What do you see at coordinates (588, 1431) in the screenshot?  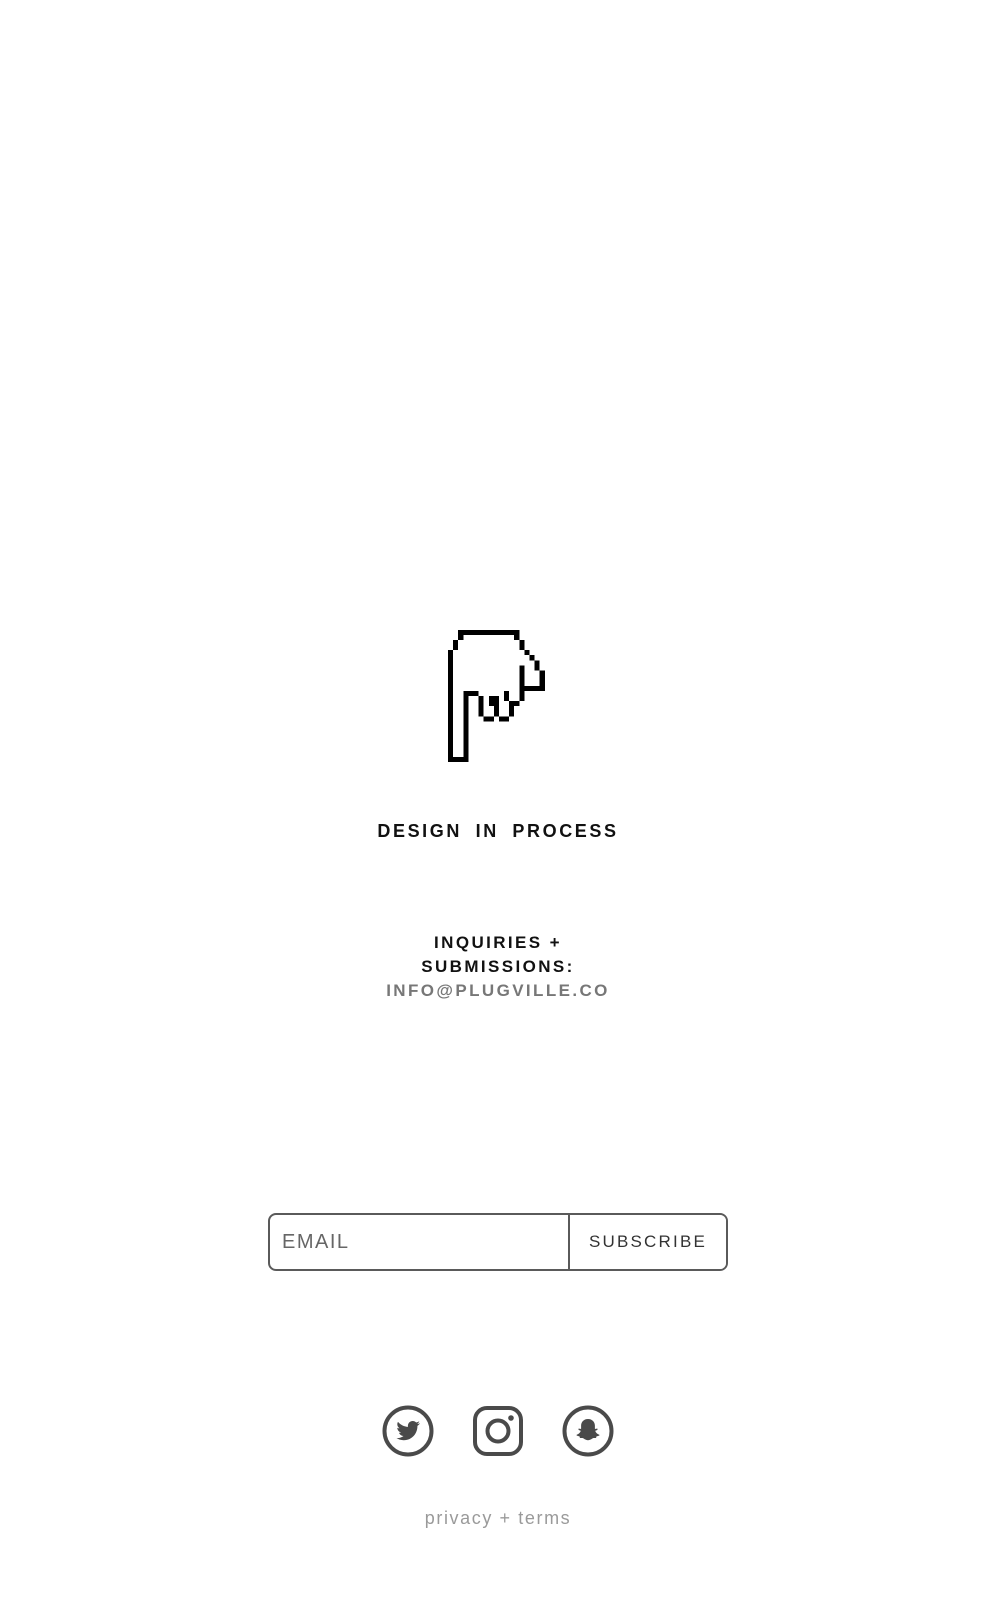 I see `snapchat-icon` at bounding box center [588, 1431].